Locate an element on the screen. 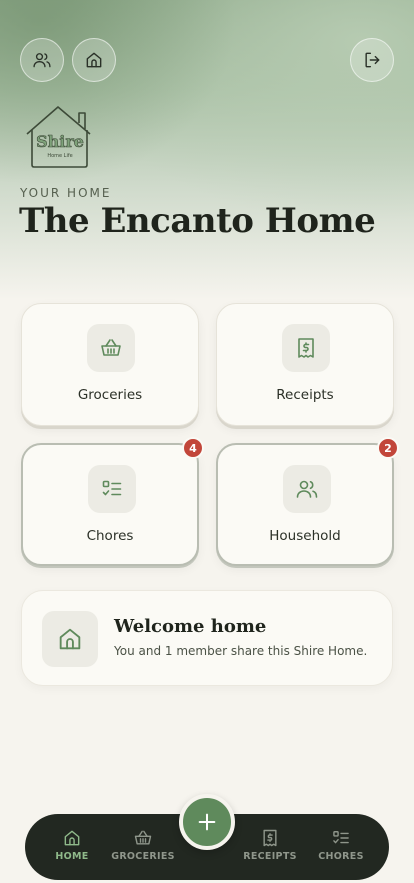 The image size is (414, 883). receipts-label: Receipts is located at coordinates (305, 395).